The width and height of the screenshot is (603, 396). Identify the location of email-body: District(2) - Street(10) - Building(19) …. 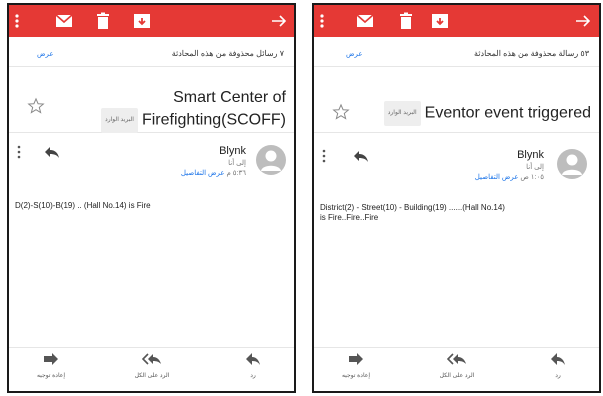
(456, 213).